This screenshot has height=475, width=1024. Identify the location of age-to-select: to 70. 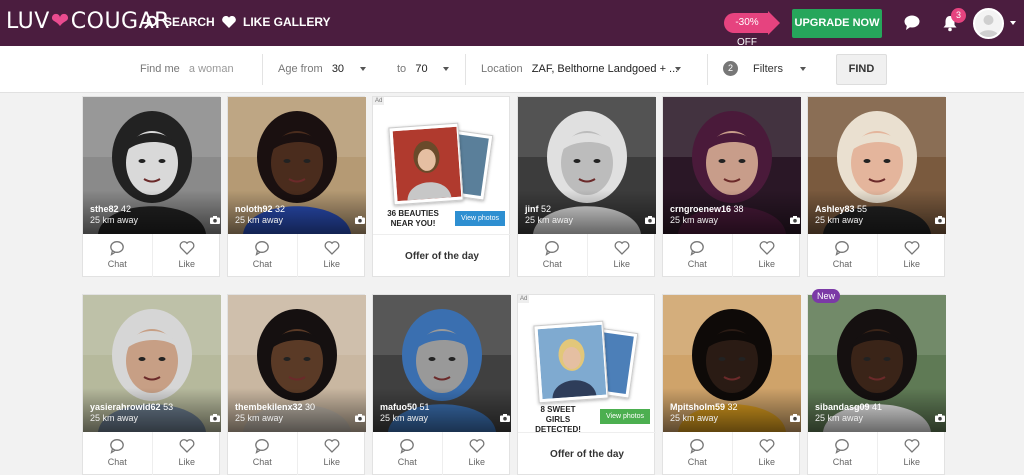
(412, 69).